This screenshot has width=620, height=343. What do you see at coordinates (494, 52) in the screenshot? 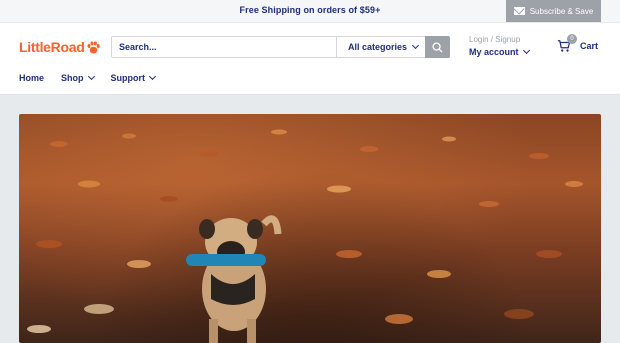
I see `my-account-label: My account` at bounding box center [494, 52].